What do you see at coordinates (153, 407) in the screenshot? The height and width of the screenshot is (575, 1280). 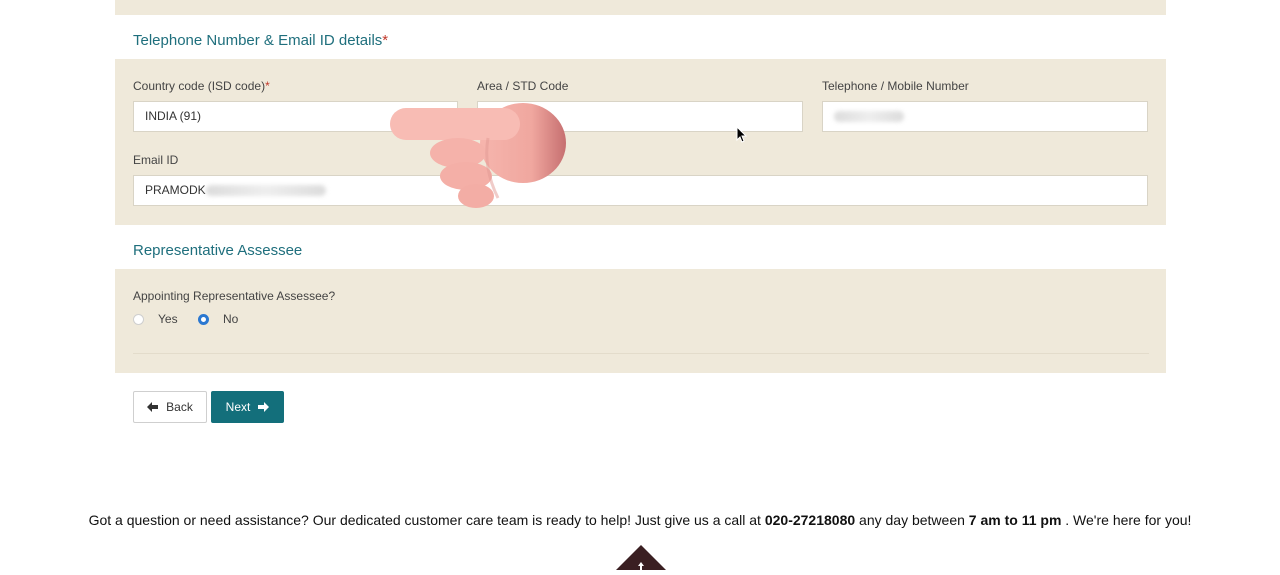 I see `arrow-left-icon` at bounding box center [153, 407].